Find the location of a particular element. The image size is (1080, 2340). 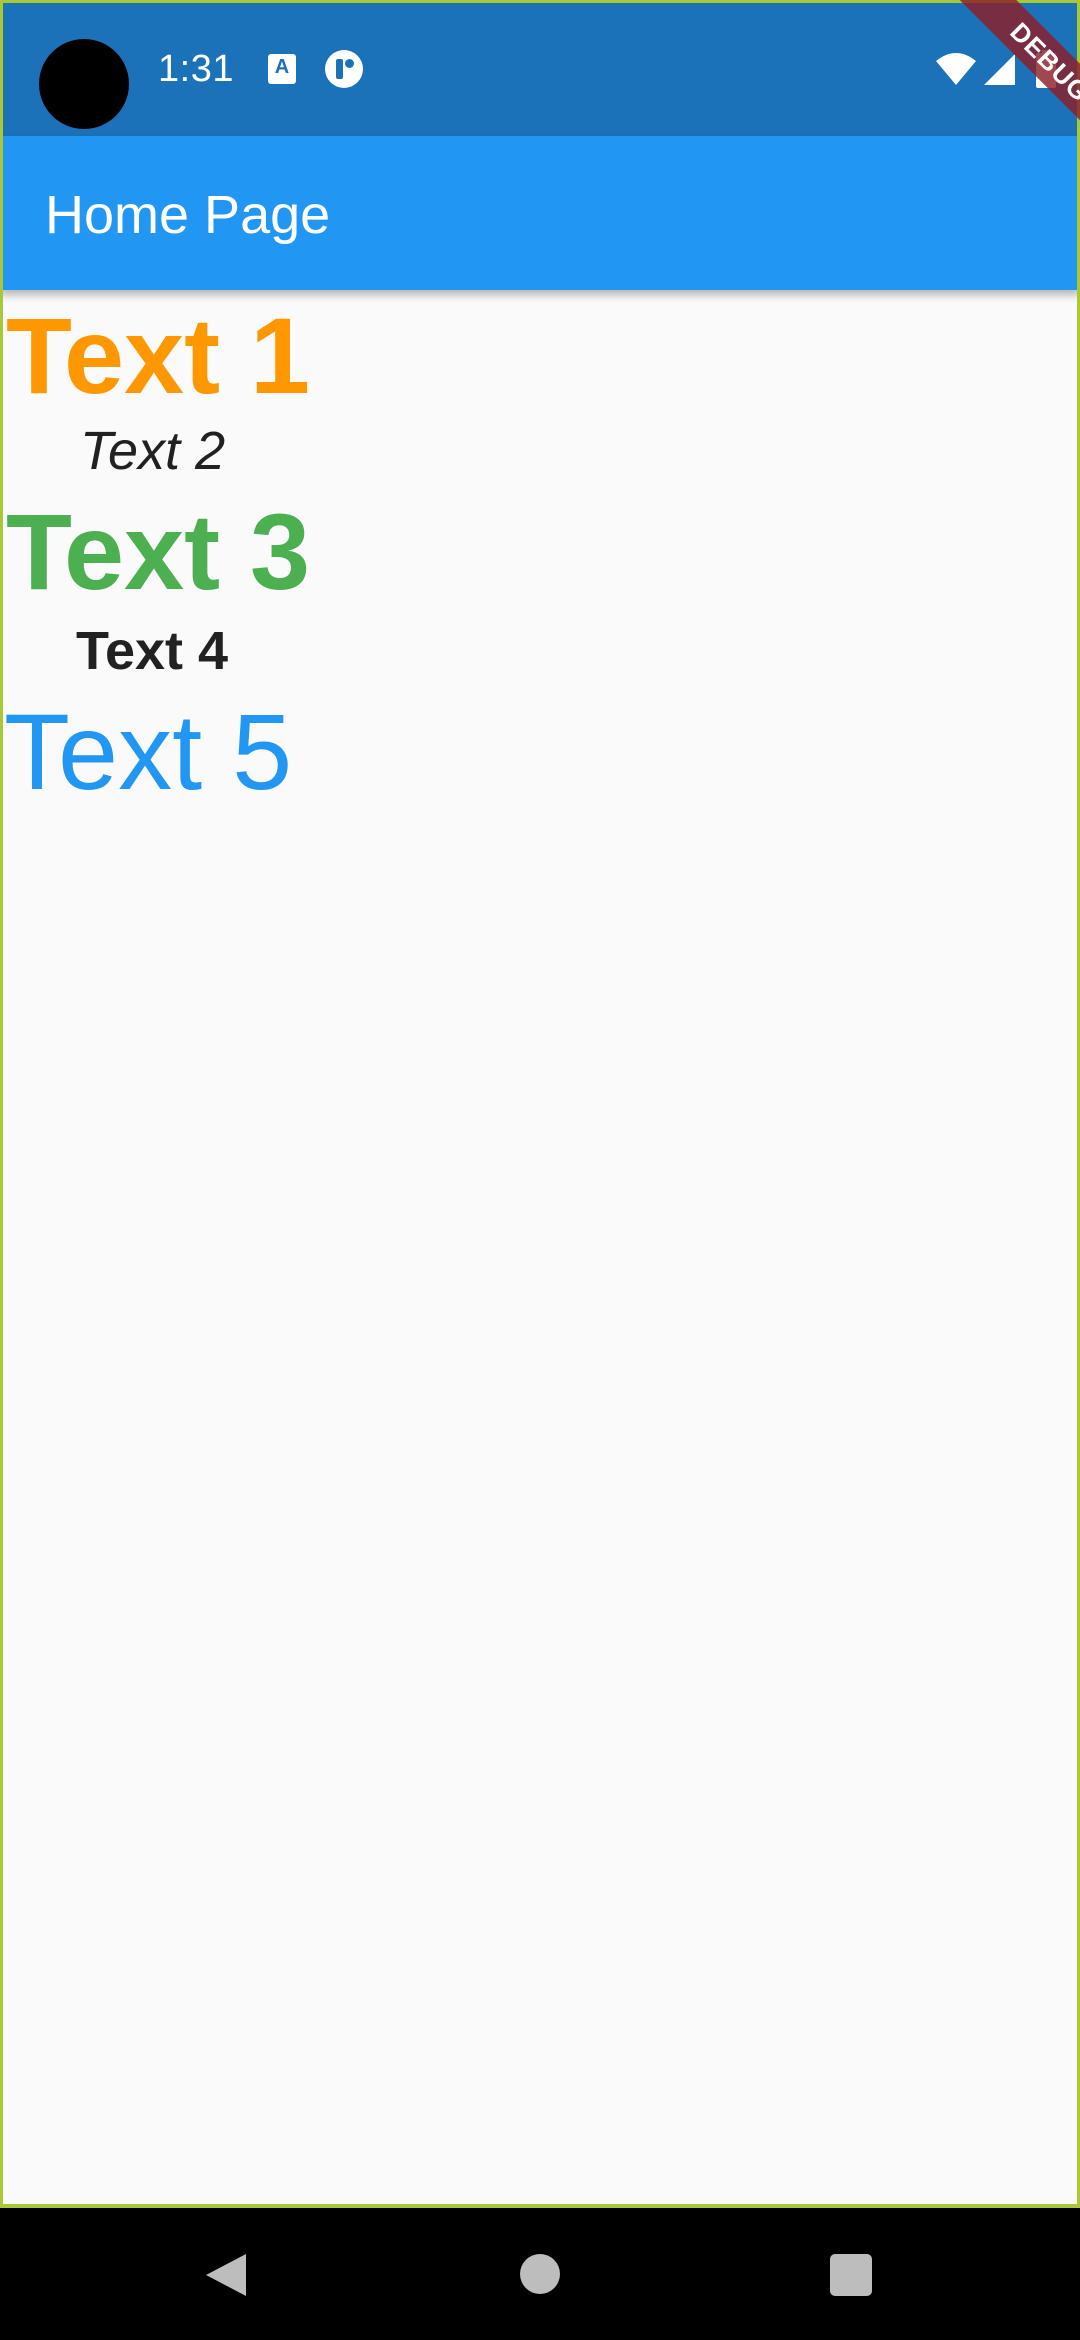

text-2: Text 2 is located at coordinates (153, 451).